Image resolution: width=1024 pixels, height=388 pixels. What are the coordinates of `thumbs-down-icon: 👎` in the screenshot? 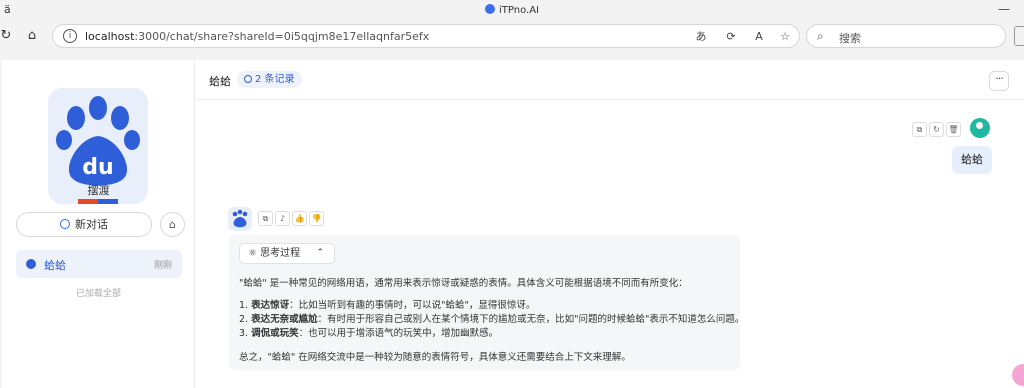 It's located at (316, 218).